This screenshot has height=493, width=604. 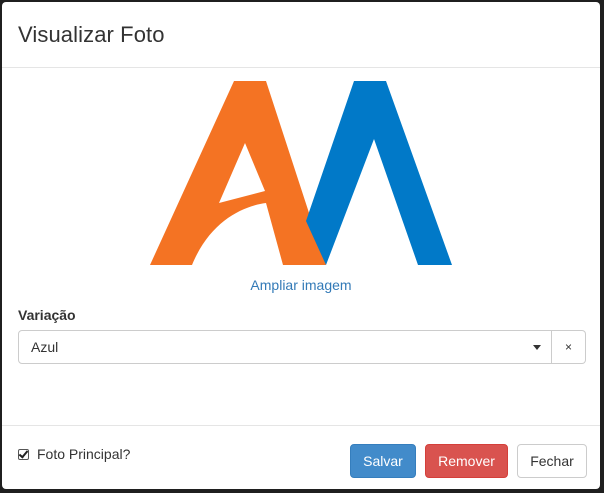 I want to click on zoom-image-link: Ampliar imagem, so click(x=301, y=285).